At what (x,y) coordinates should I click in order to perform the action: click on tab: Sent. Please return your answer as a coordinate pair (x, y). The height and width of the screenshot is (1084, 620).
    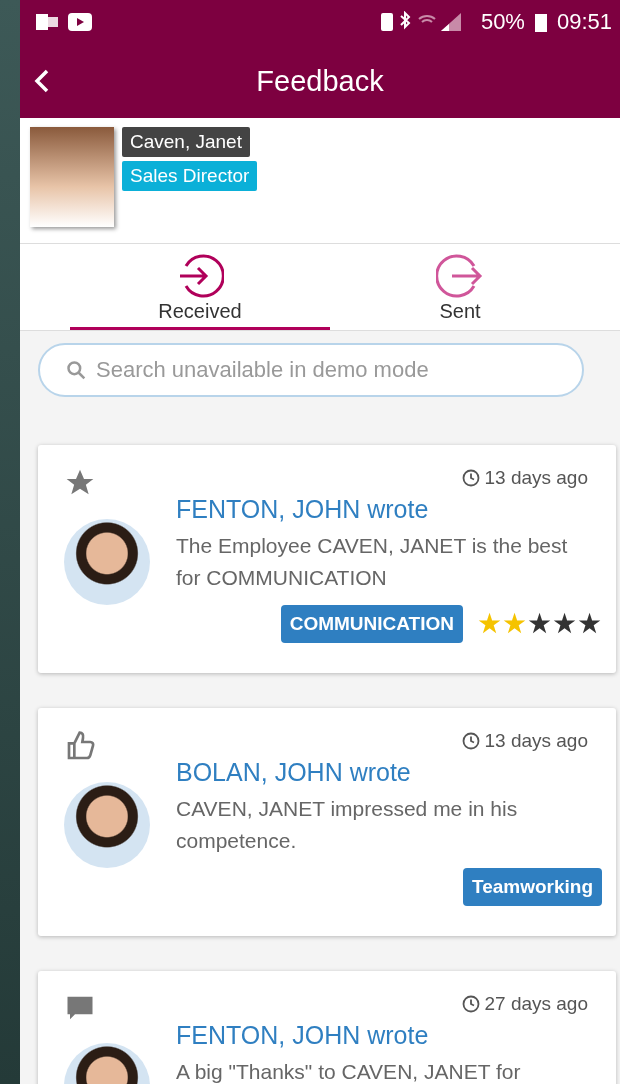
    Looking at the image, I should click on (460, 287).